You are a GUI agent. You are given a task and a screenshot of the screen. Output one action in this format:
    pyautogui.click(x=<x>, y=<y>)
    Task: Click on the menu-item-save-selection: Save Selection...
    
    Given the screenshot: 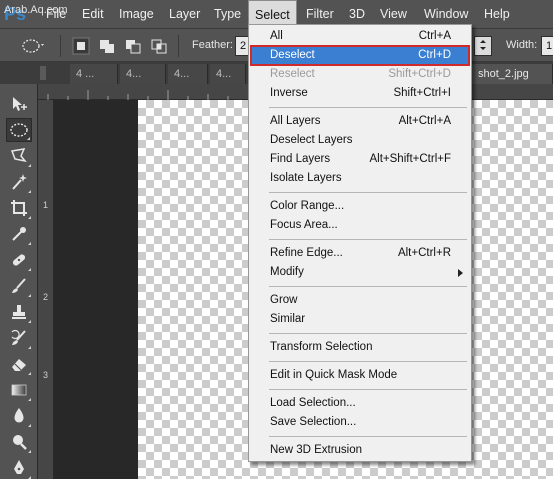 What is the action you would take?
    pyautogui.click(x=360, y=422)
    